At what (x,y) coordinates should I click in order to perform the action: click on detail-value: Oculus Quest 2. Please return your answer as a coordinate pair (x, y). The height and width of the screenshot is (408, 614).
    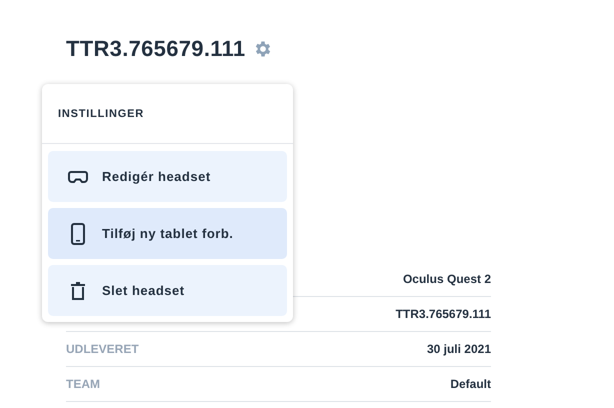
    Looking at the image, I should click on (446, 279).